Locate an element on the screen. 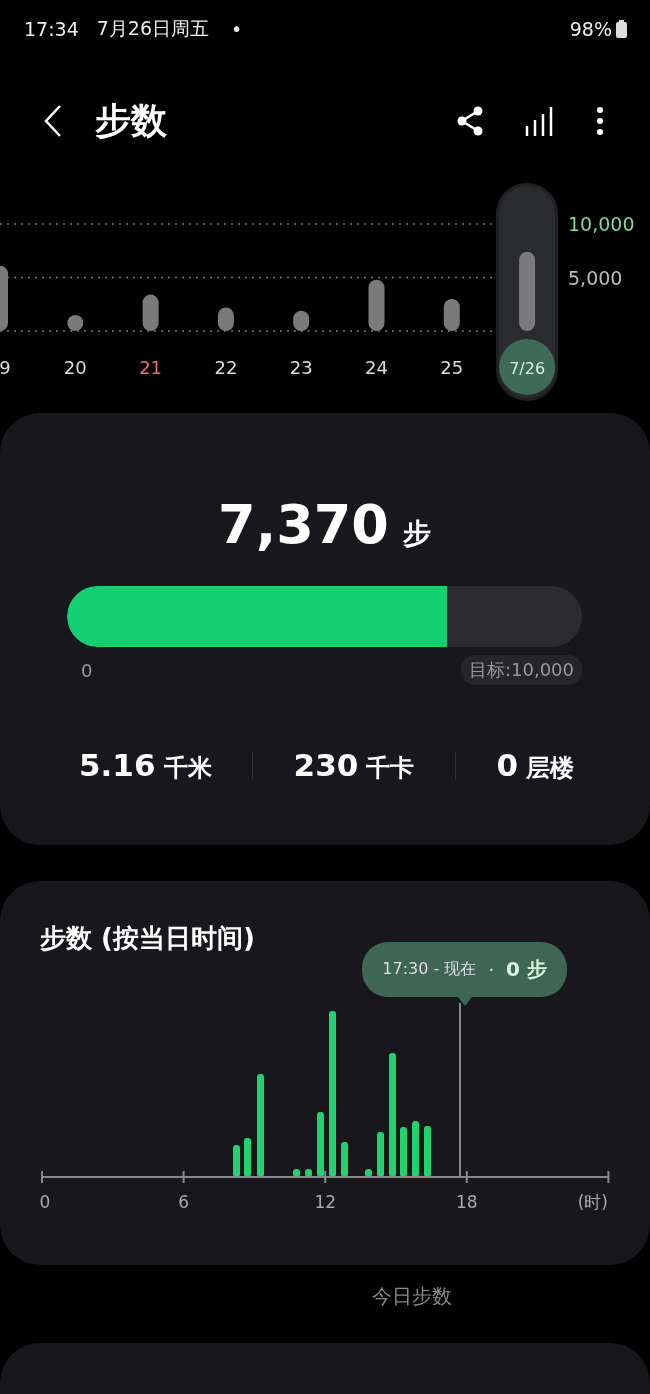 The image size is (650, 1394). y-tick-label: 5,000 is located at coordinates (595, 277).